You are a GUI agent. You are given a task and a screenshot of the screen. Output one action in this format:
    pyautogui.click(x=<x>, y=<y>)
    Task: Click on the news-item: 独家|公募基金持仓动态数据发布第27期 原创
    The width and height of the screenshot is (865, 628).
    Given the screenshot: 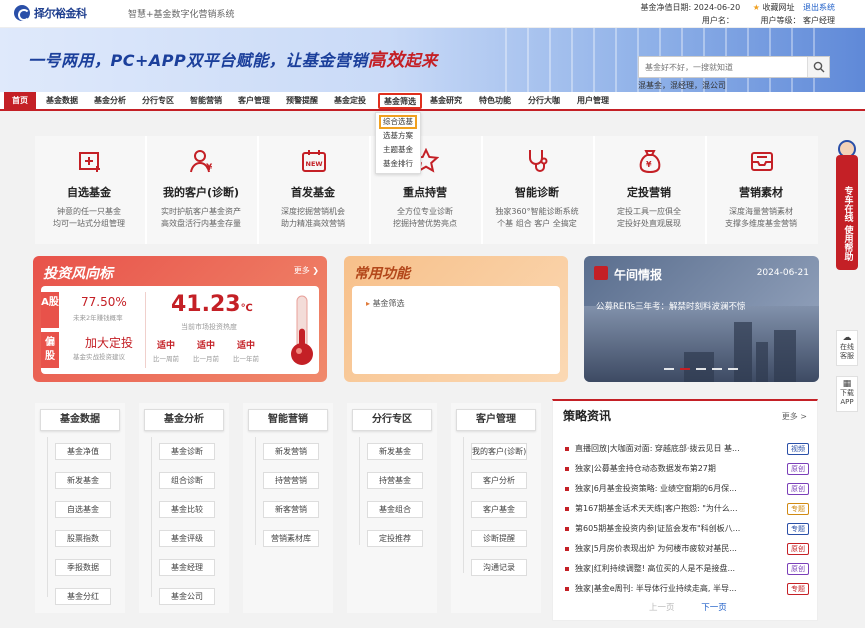 What is the action you would take?
    pyautogui.click(x=687, y=469)
    